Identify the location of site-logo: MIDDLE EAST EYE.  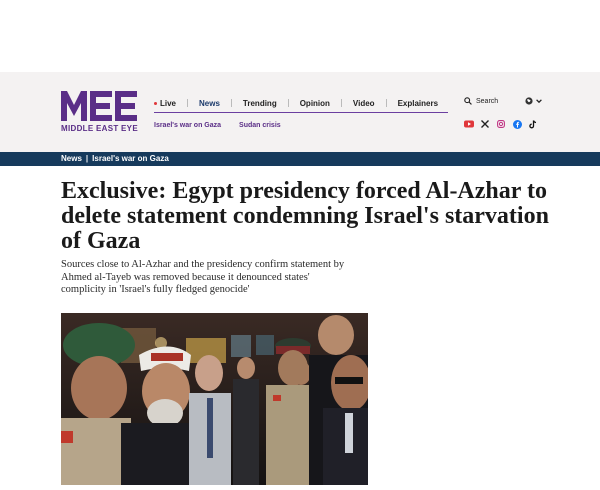
(100, 112).